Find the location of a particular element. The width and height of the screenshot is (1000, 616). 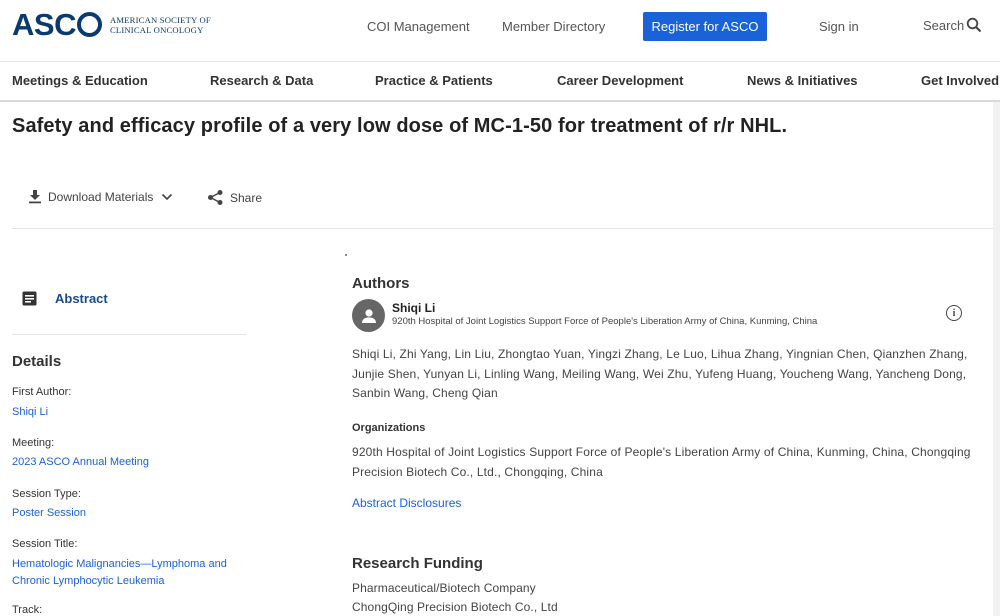

sidebar-divider is located at coordinates (129, 334).